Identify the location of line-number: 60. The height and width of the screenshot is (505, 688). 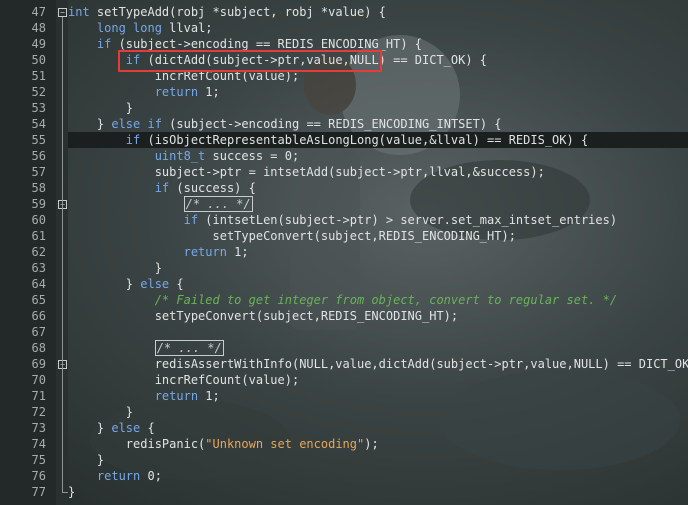
(38, 220).